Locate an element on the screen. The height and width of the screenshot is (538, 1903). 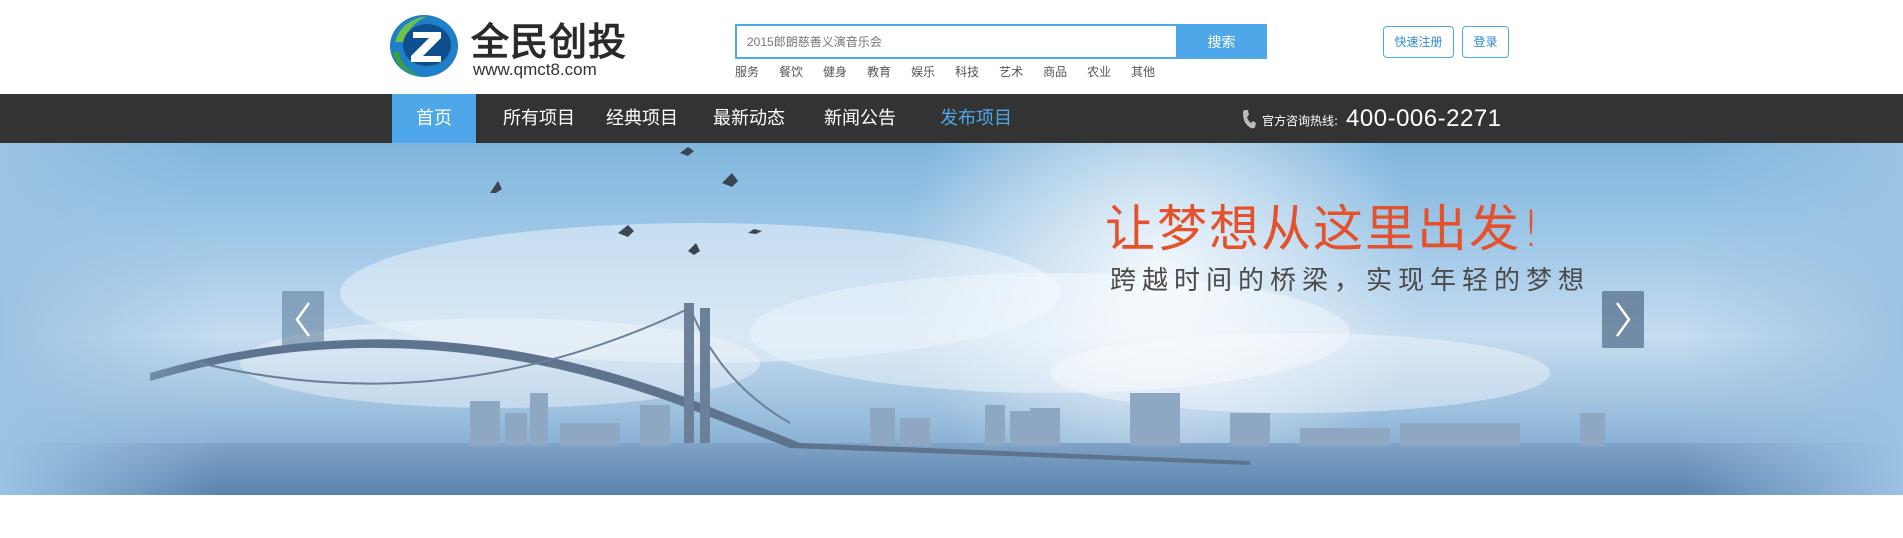
banner-next-button is located at coordinates (1623, 319).